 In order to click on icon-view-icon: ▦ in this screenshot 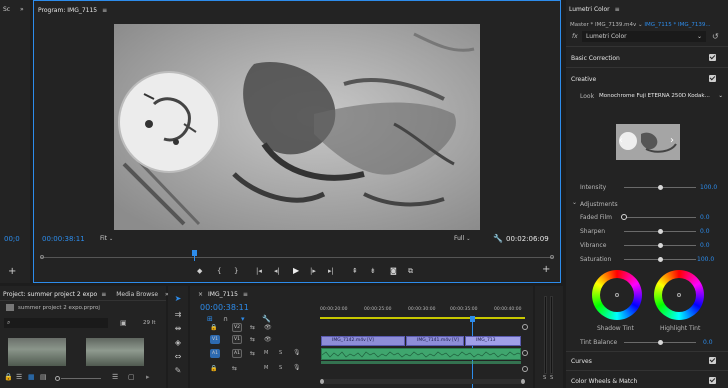, I will do `click(31, 377)`.